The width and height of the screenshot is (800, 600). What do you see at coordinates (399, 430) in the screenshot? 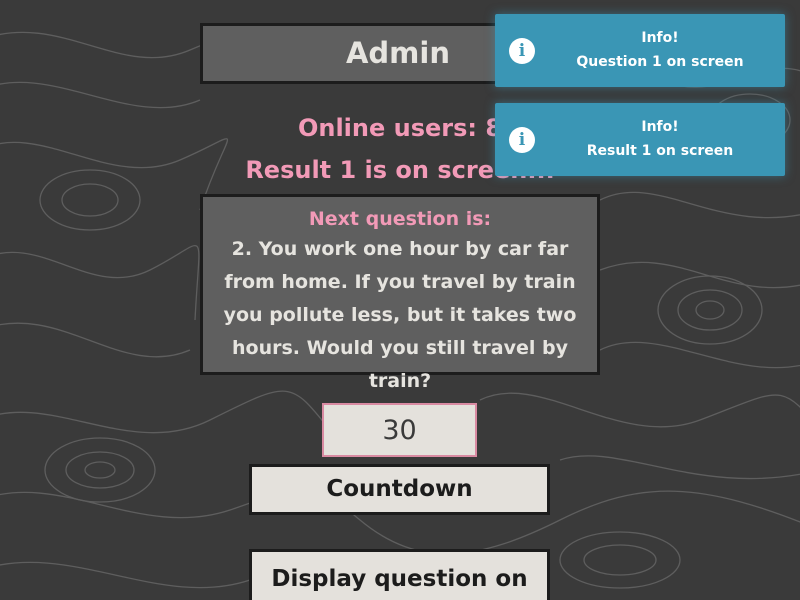
I see `countdown-input` at bounding box center [399, 430].